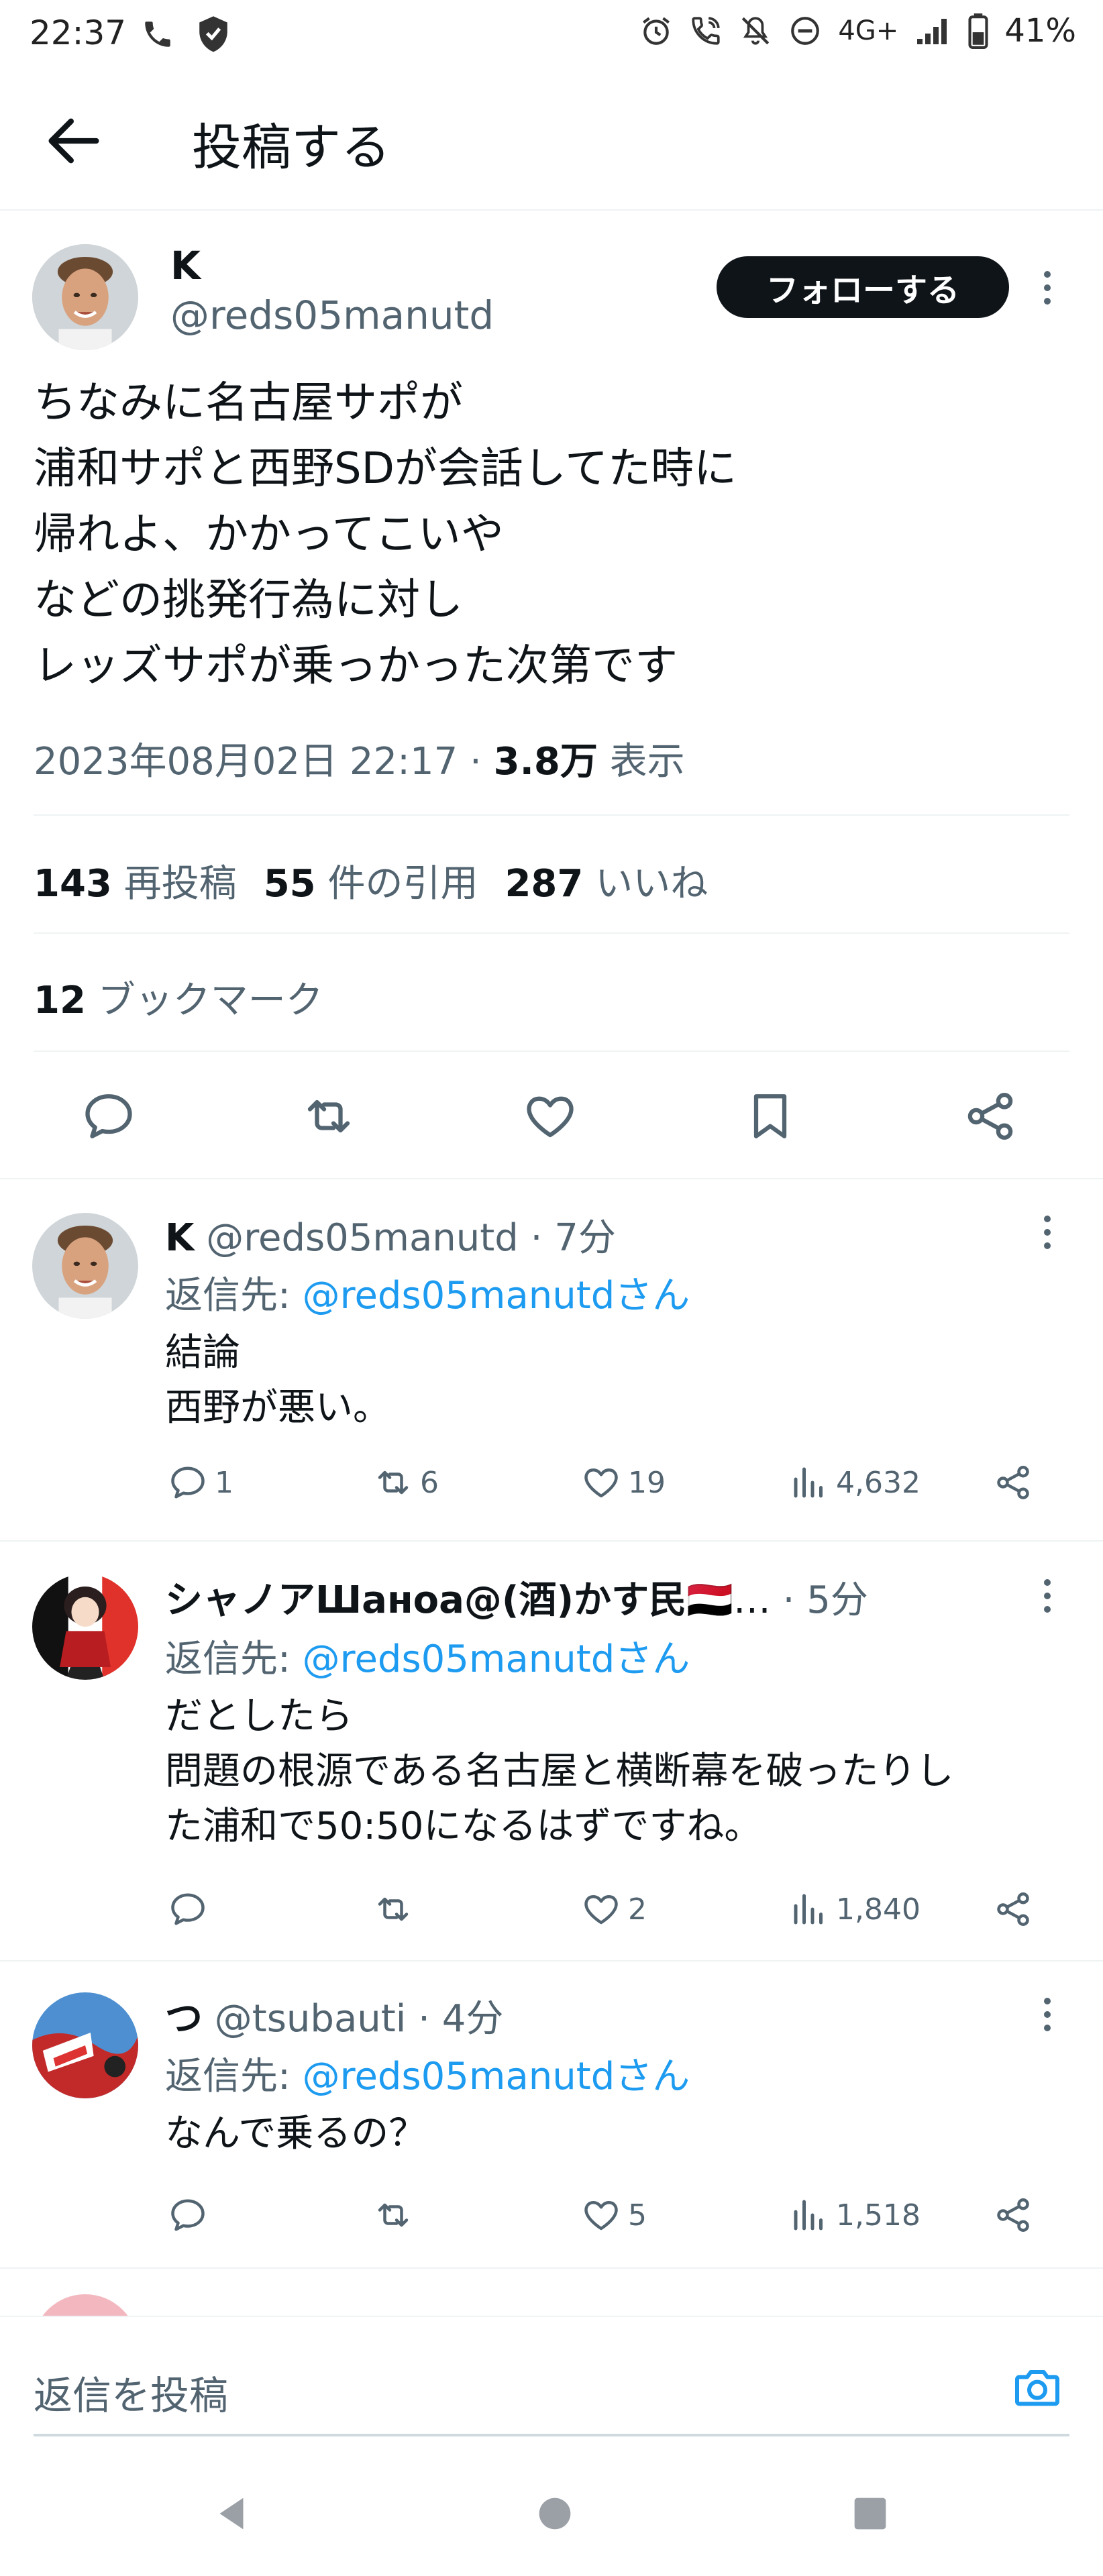  I want to click on reposts-count: 143, so click(73, 884).